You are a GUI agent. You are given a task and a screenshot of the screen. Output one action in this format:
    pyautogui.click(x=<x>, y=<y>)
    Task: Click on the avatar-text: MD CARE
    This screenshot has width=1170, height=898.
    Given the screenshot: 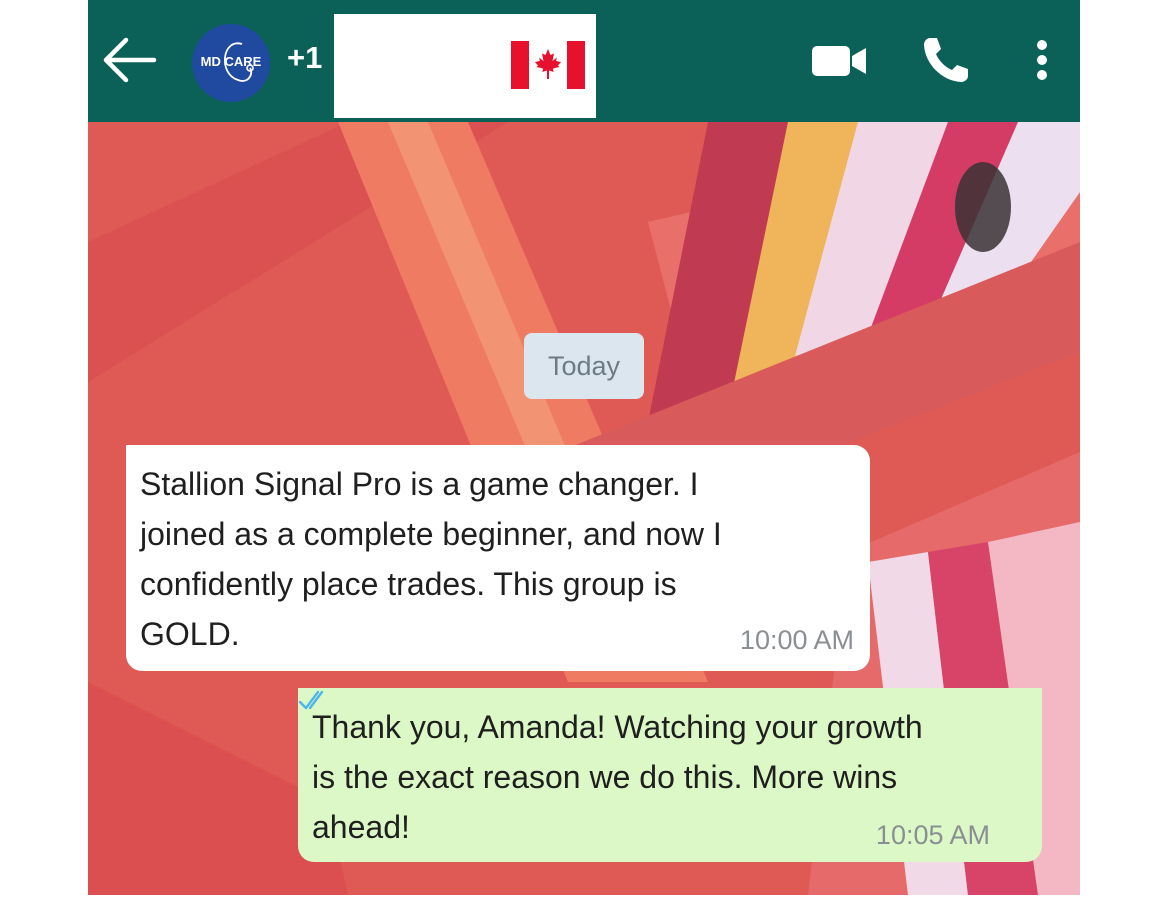 What is the action you would take?
    pyautogui.click(x=231, y=61)
    